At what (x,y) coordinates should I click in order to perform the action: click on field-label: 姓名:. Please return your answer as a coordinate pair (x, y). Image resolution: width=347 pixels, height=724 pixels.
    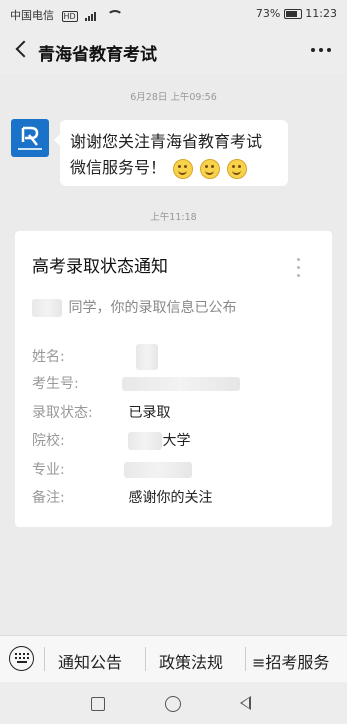
    Looking at the image, I should click on (48, 357).